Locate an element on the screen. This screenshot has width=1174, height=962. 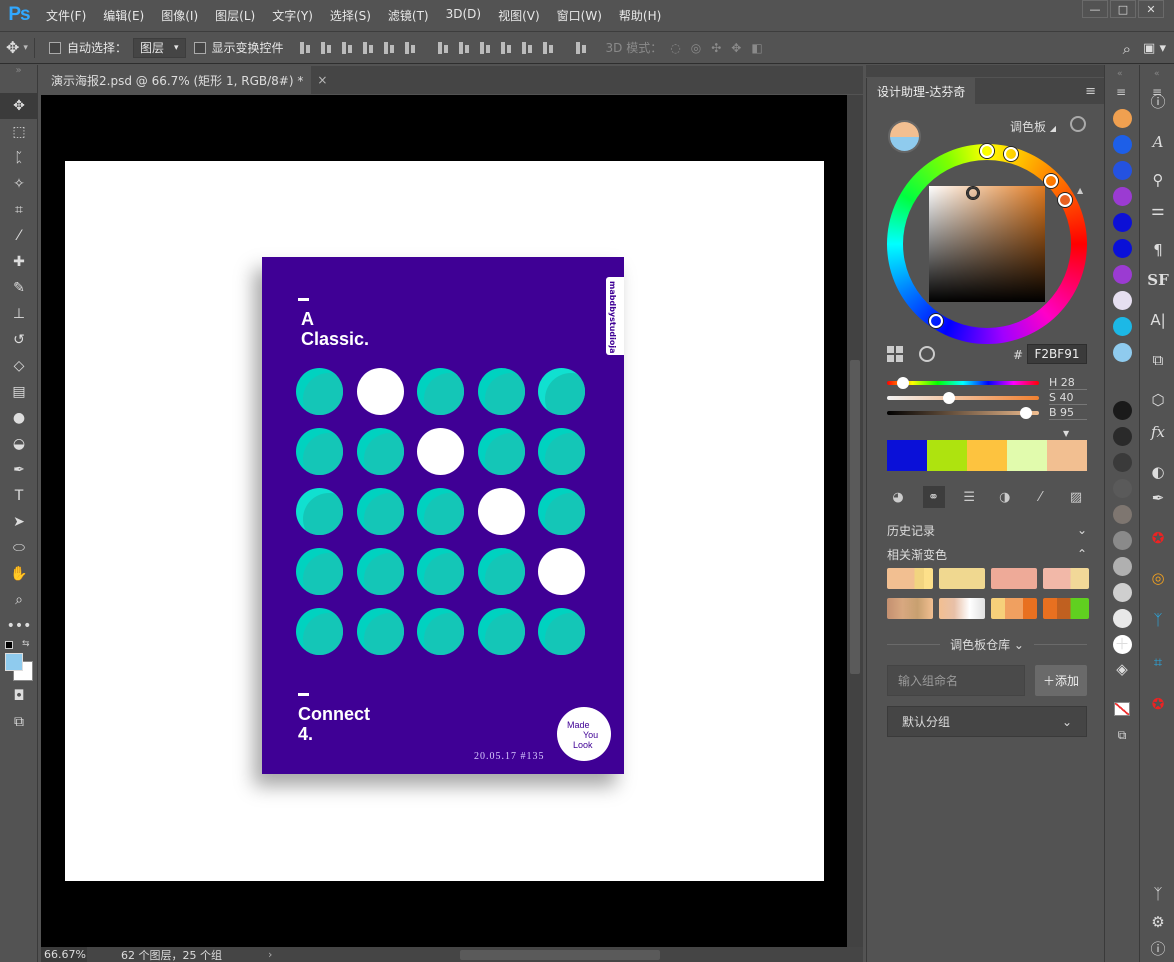
document-tab: 演示海报2.psd @ 66.7% (矩形 1, RGB/8#) * × is located at coordinates (184, 80).